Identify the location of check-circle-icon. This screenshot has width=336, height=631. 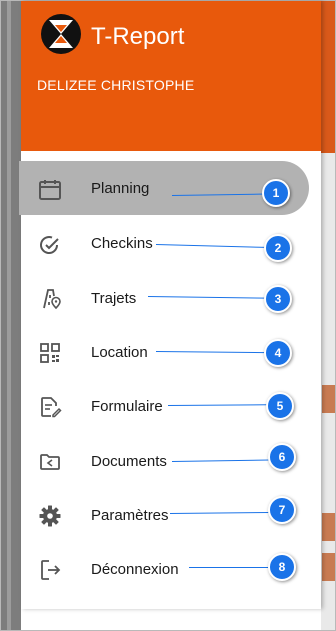
(49, 245).